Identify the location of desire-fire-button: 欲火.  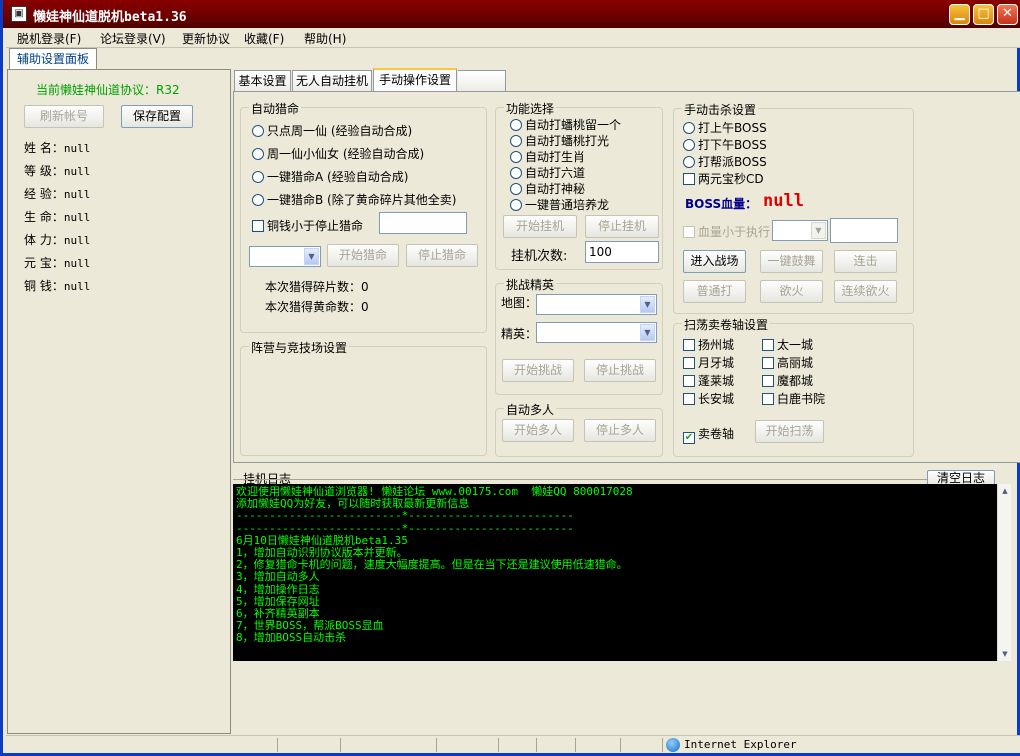
(791, 291).